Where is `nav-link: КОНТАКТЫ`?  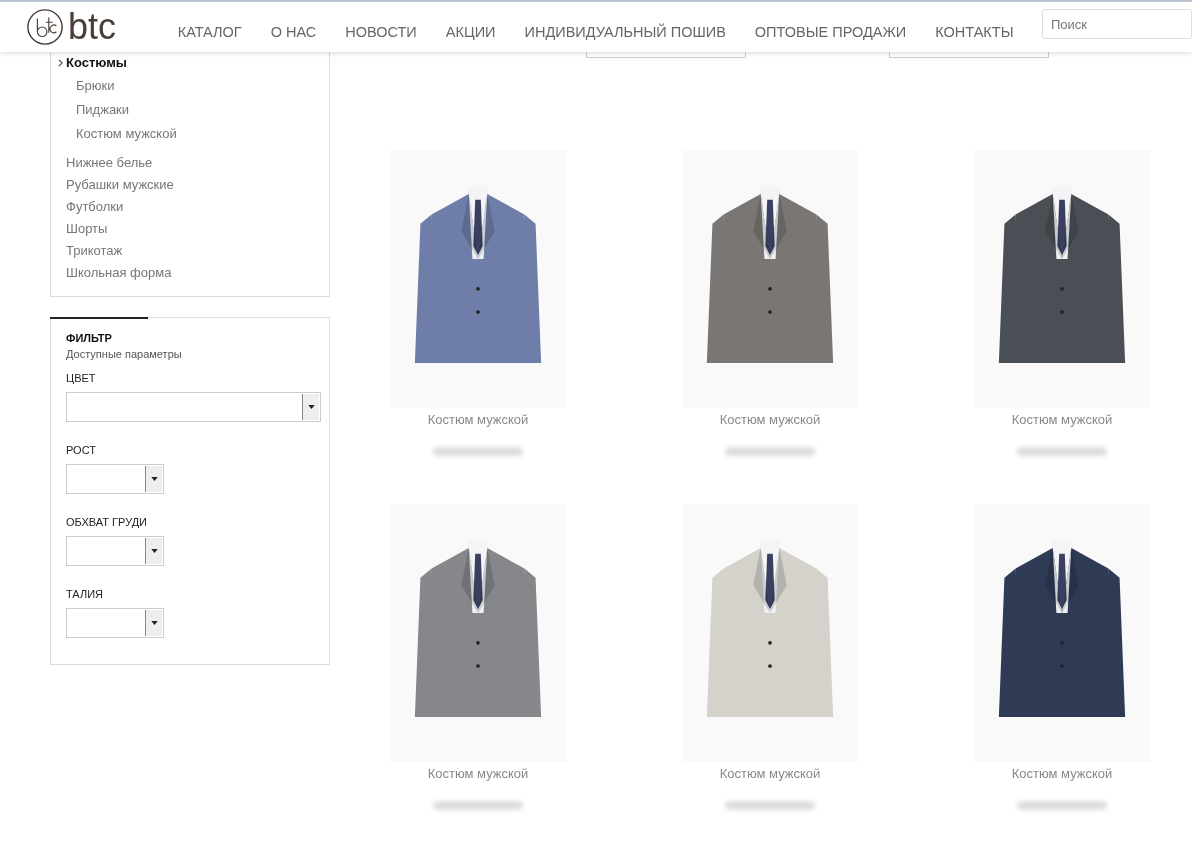 nav-link: КОНТАКТЫ is located at coordinates (974, 32).